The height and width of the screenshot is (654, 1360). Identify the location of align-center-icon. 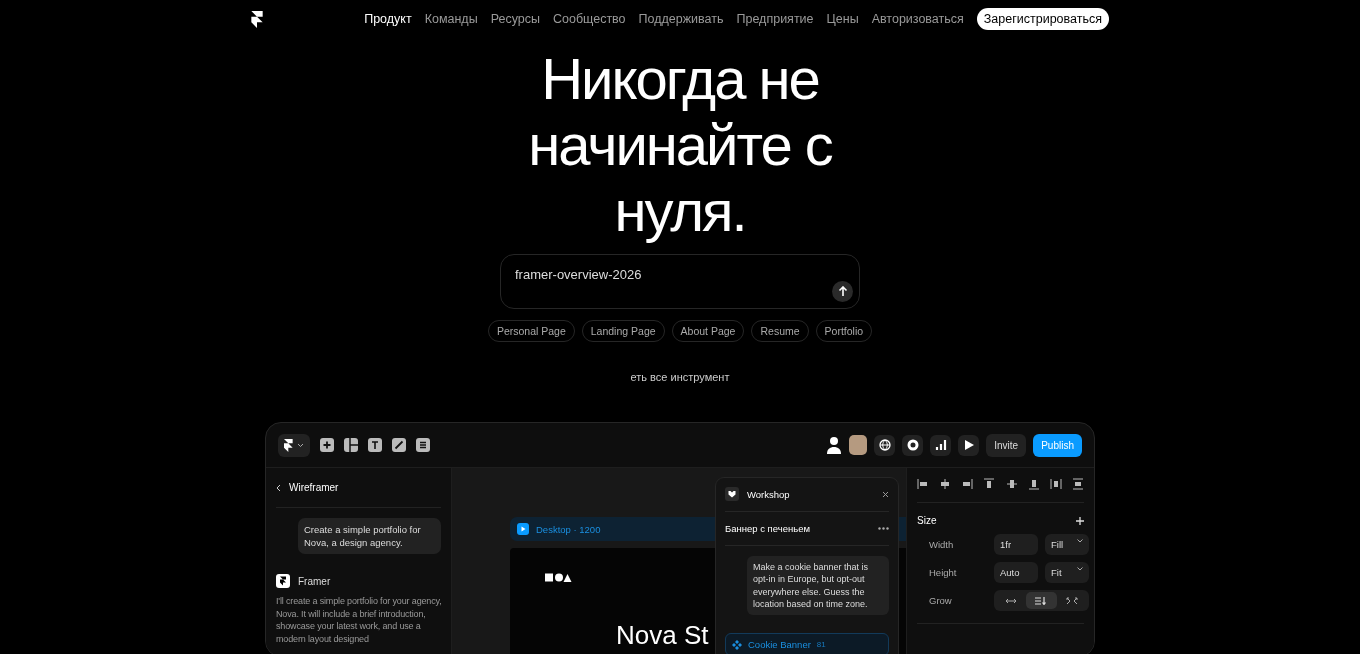
(945, 484).